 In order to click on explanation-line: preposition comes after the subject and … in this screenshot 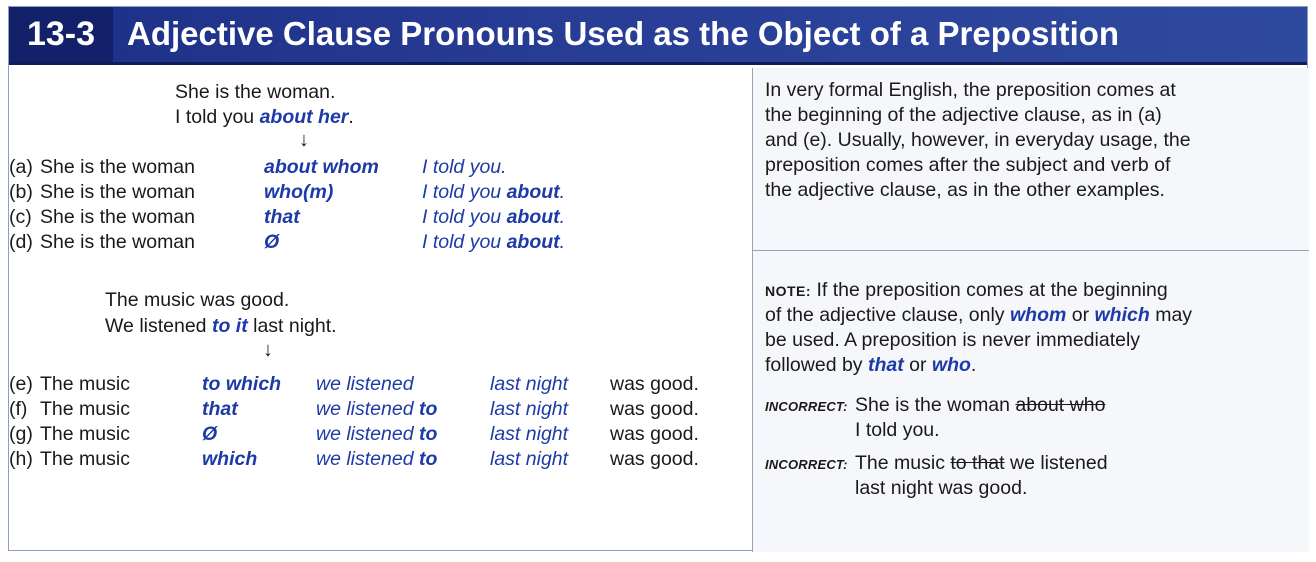, I will do `click(968, 165)`.